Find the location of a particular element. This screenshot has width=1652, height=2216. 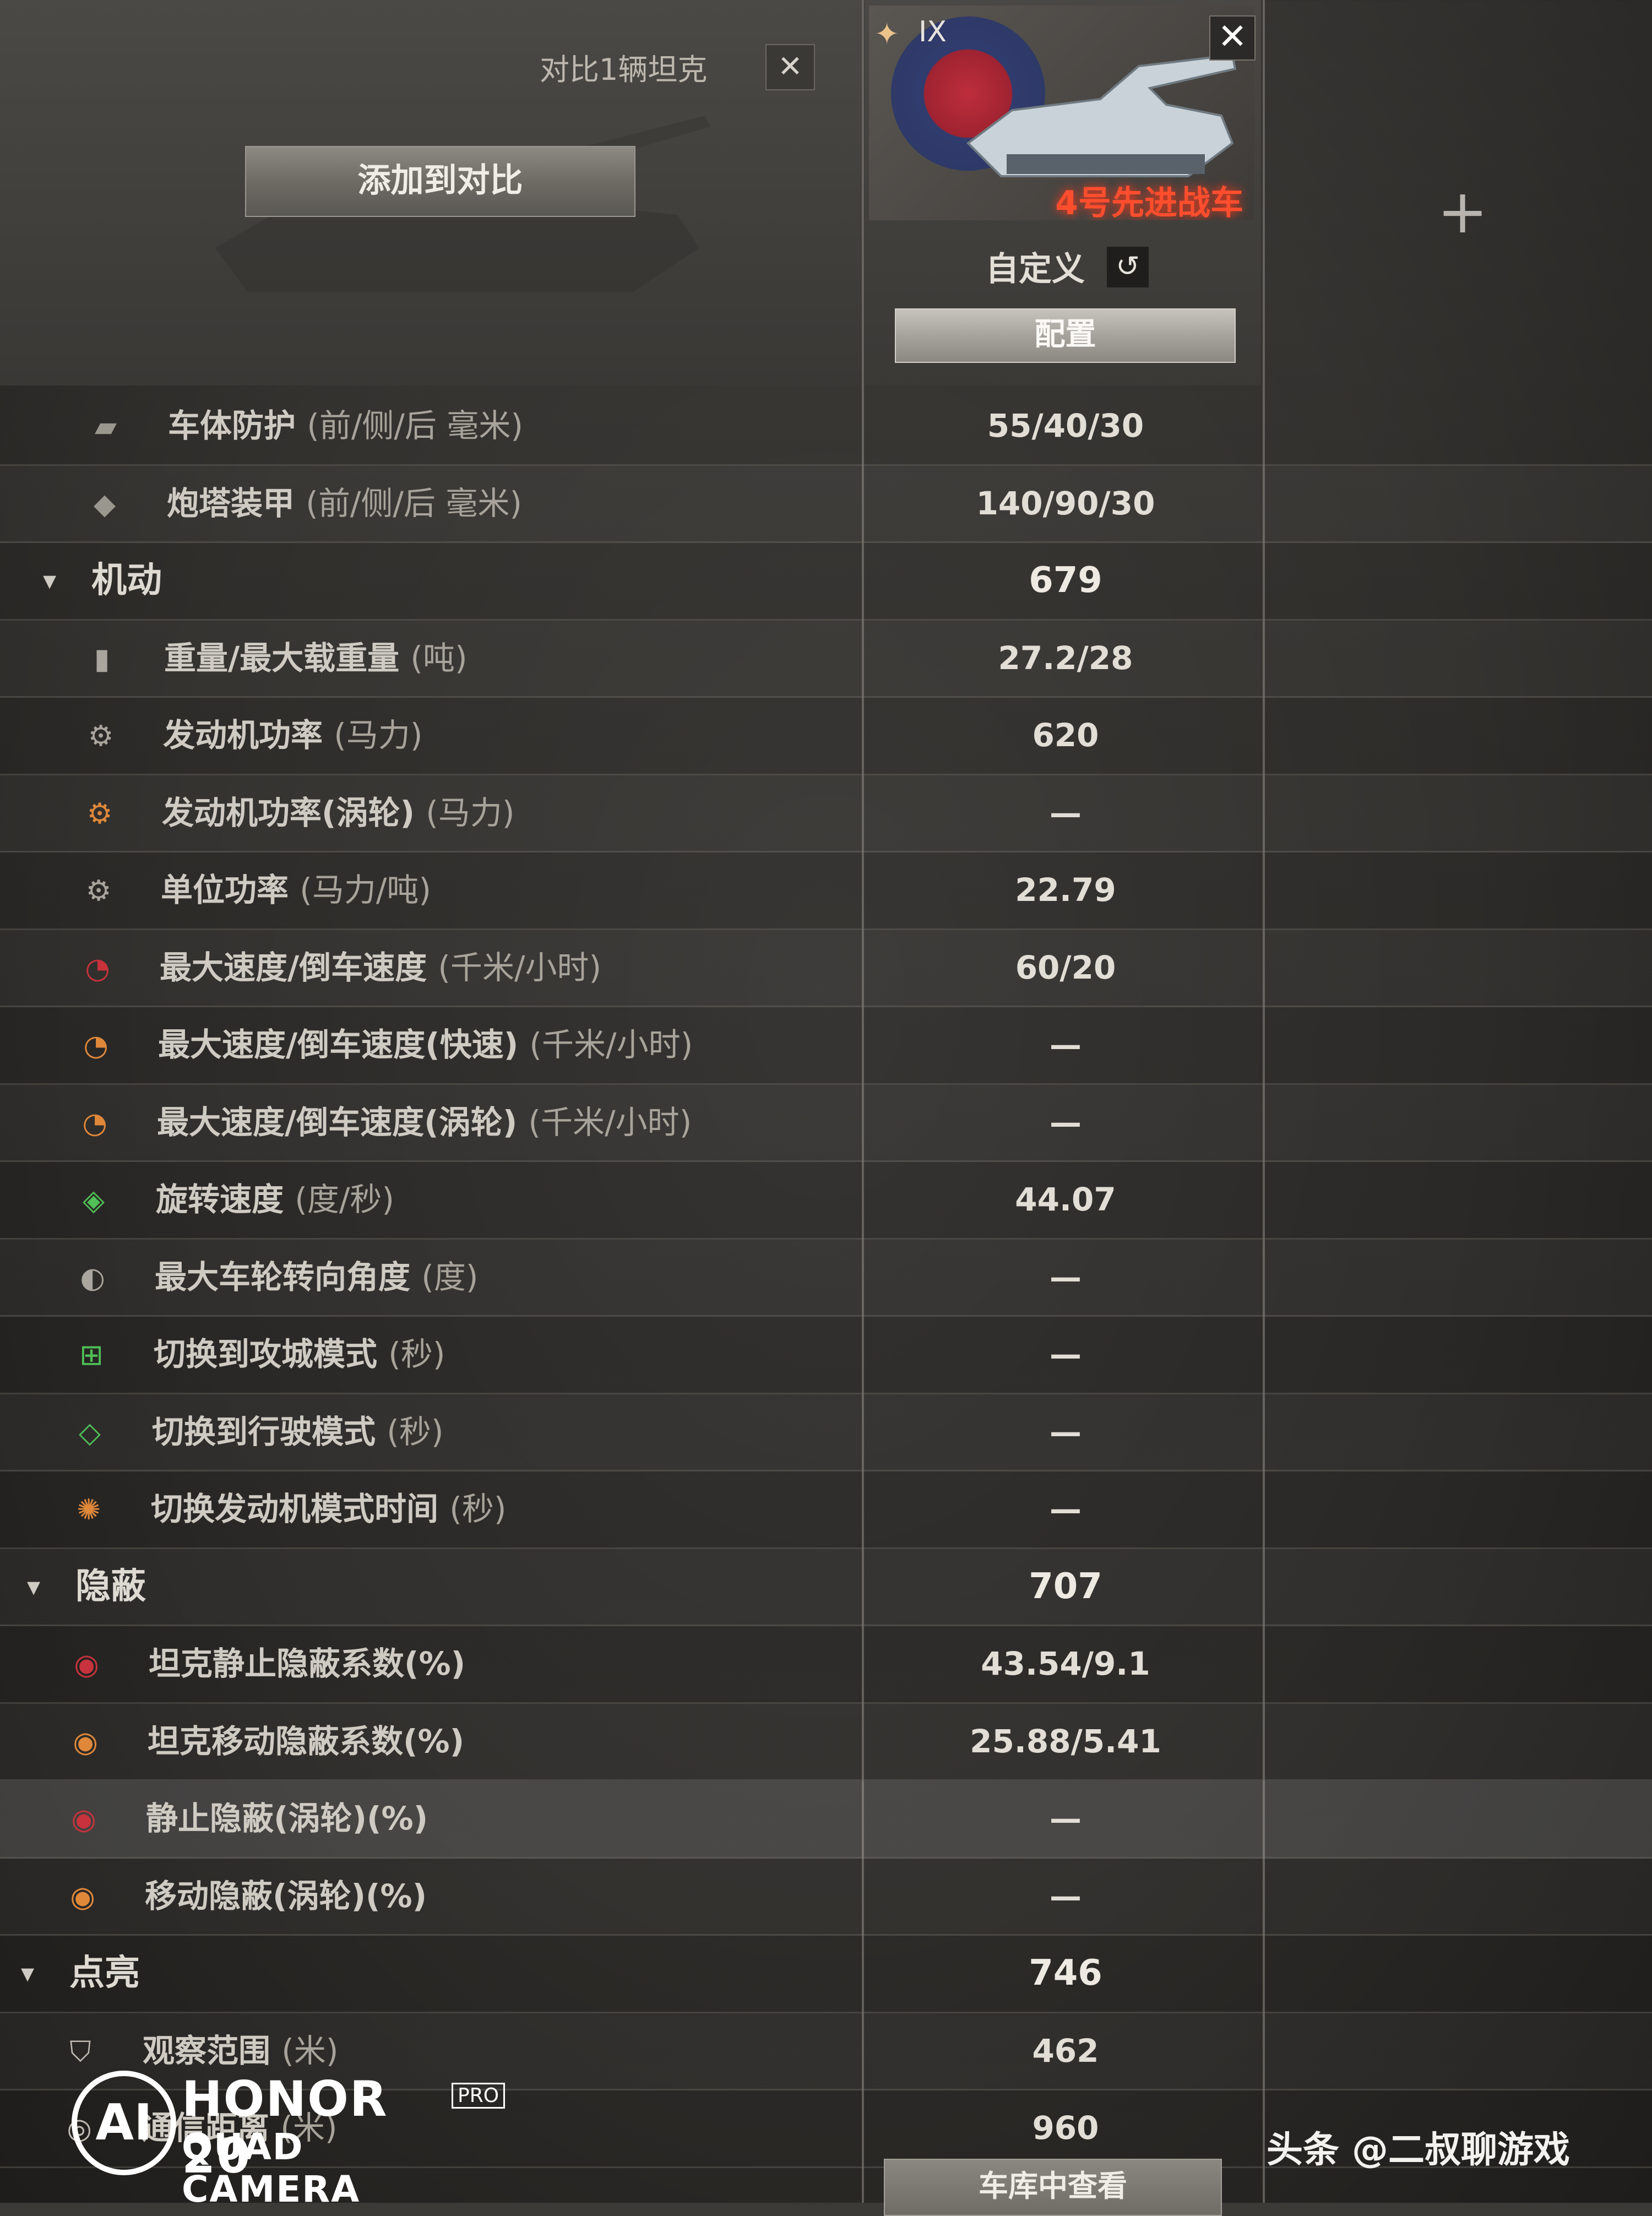

wheel-angle-icon: ◐ is located at coordinates (92, 1278).